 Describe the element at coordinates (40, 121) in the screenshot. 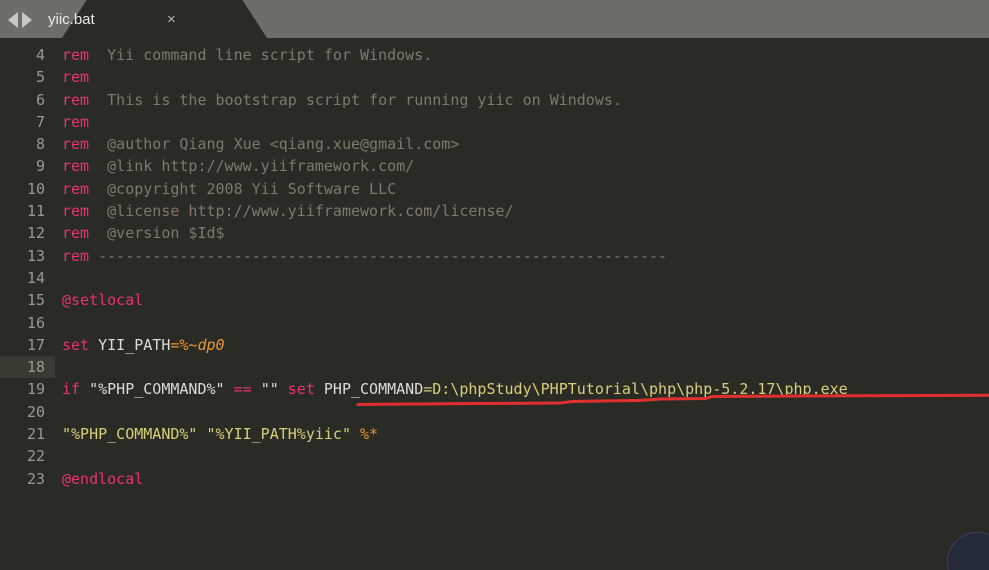

I see `line-number: 7` at that location.